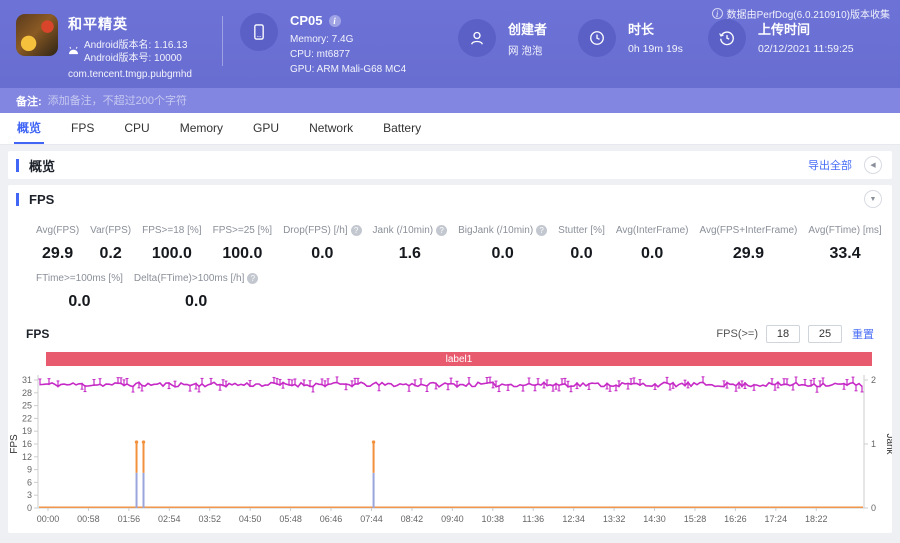 This screenshot has height=543, width=900. Describe the element at coordinates (654, 519) in the screenshot. I see `svg-text: 14:30` at that location.